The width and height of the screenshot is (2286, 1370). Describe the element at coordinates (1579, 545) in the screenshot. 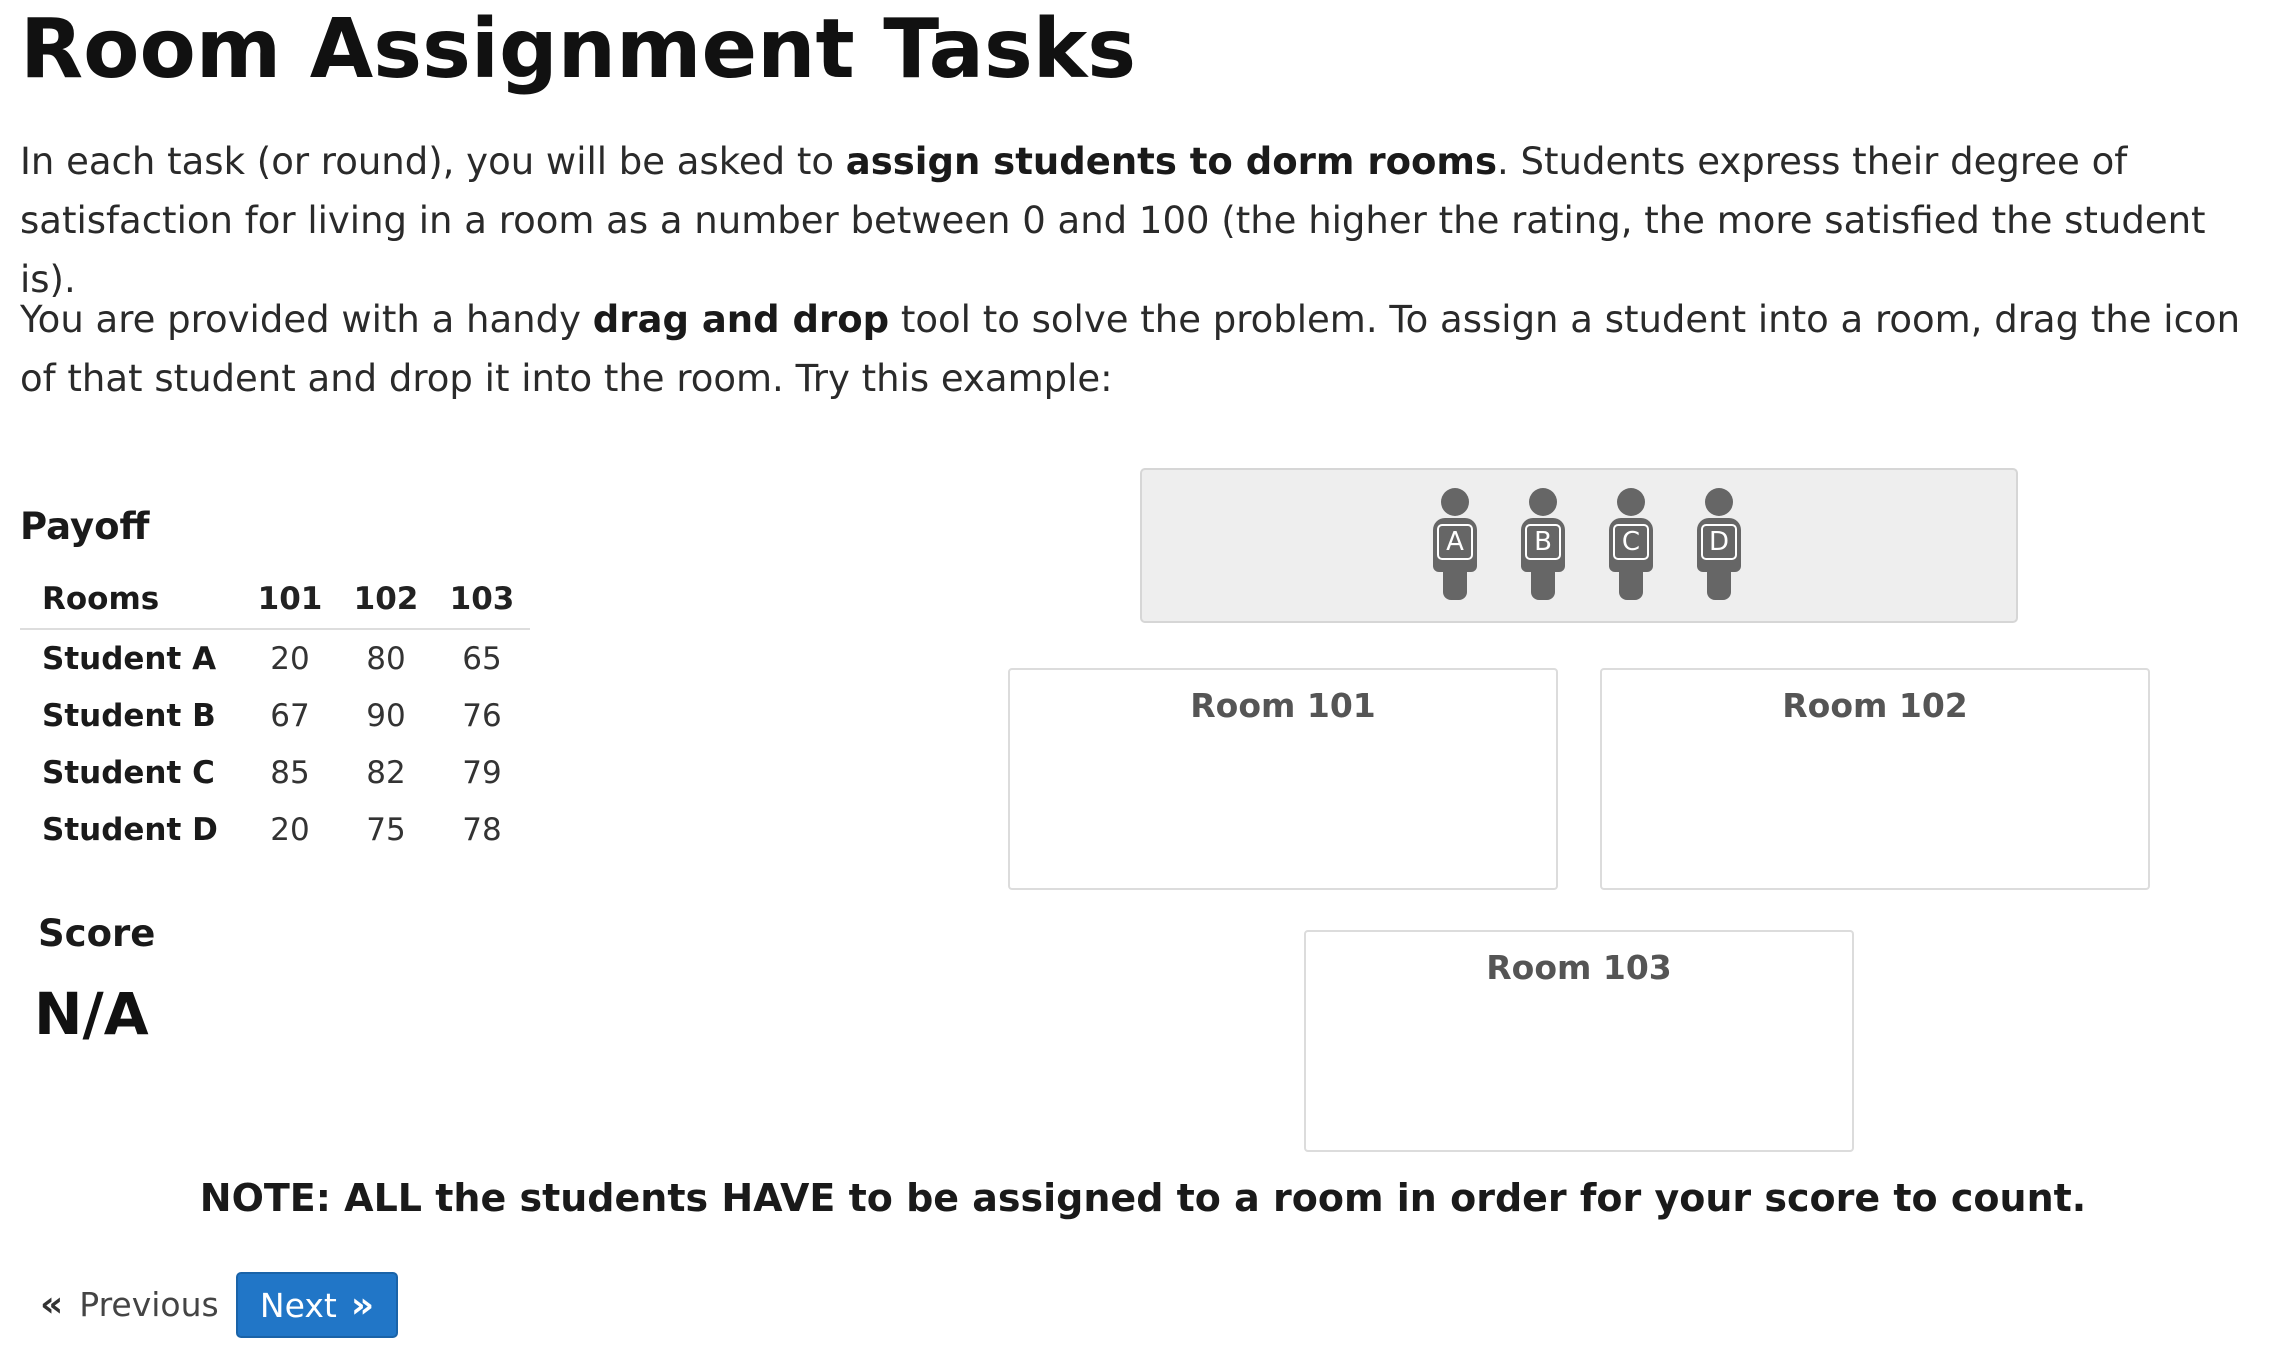

I see `student-tray: A B C D` at that location.